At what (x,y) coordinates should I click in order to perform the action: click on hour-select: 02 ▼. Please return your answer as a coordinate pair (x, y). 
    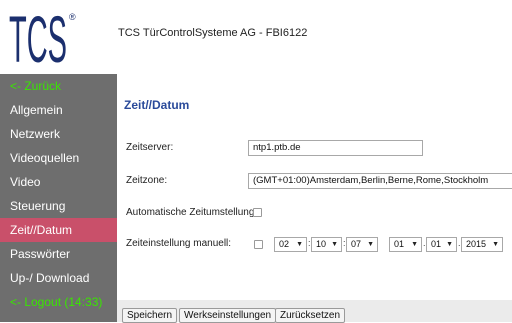
    Looking at the image, I should click on (290, 244).